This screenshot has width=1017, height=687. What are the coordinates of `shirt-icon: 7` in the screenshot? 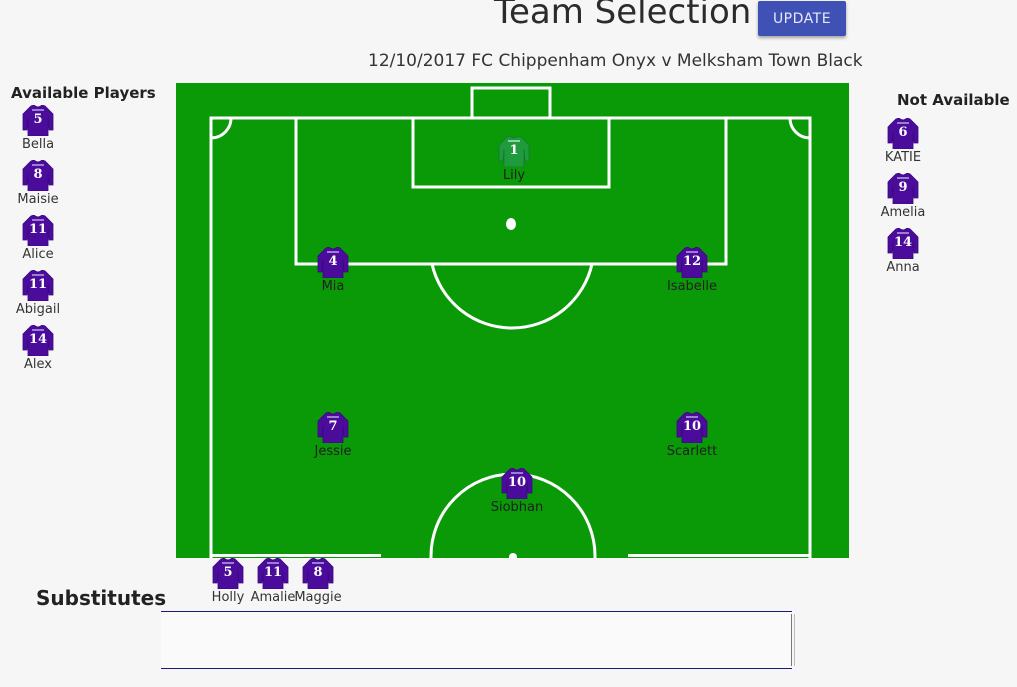 It's located at (333, 427).